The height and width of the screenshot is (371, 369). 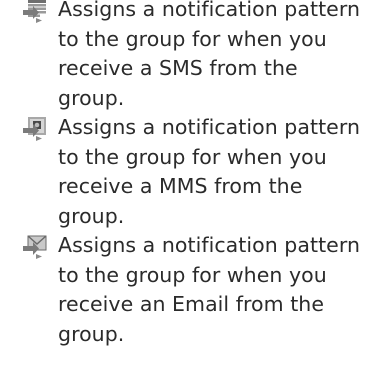 What do you see at coordinates (35, 129) in the screenshot?
I see `mms-notification-icon` at bounding box center [35, 129].